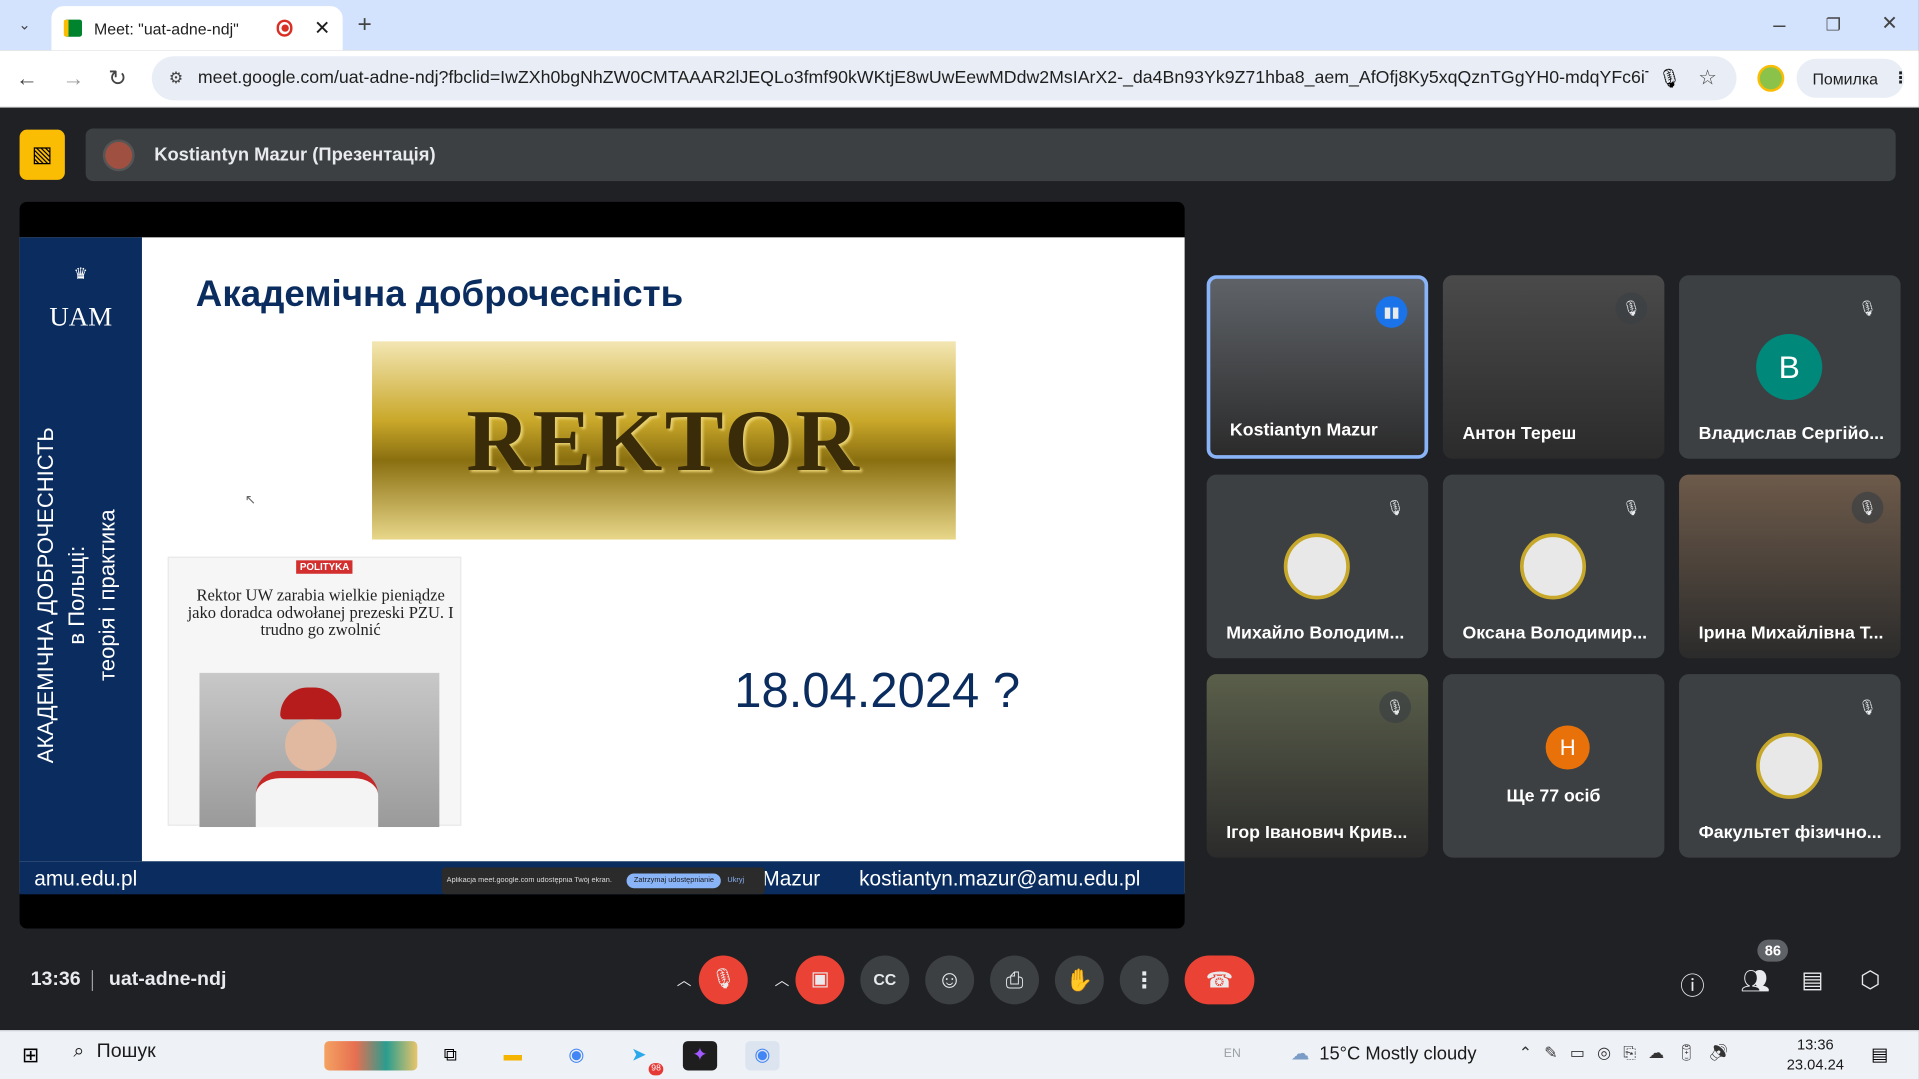 The width and height of the screenshot is (1919, 1079). I want to click on footer-name: Mazur, so click(791, 879).